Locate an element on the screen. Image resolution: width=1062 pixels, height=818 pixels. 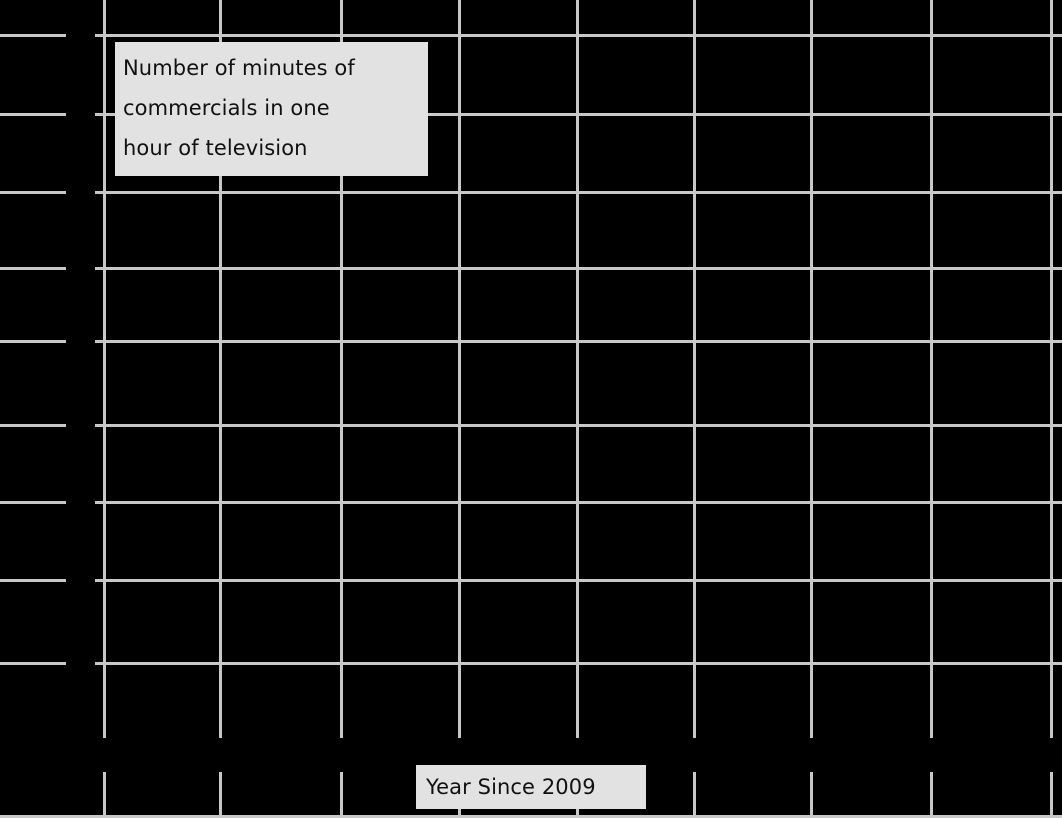
gridline-vertical-6-lower-stub is located at coordinates (811, 795).